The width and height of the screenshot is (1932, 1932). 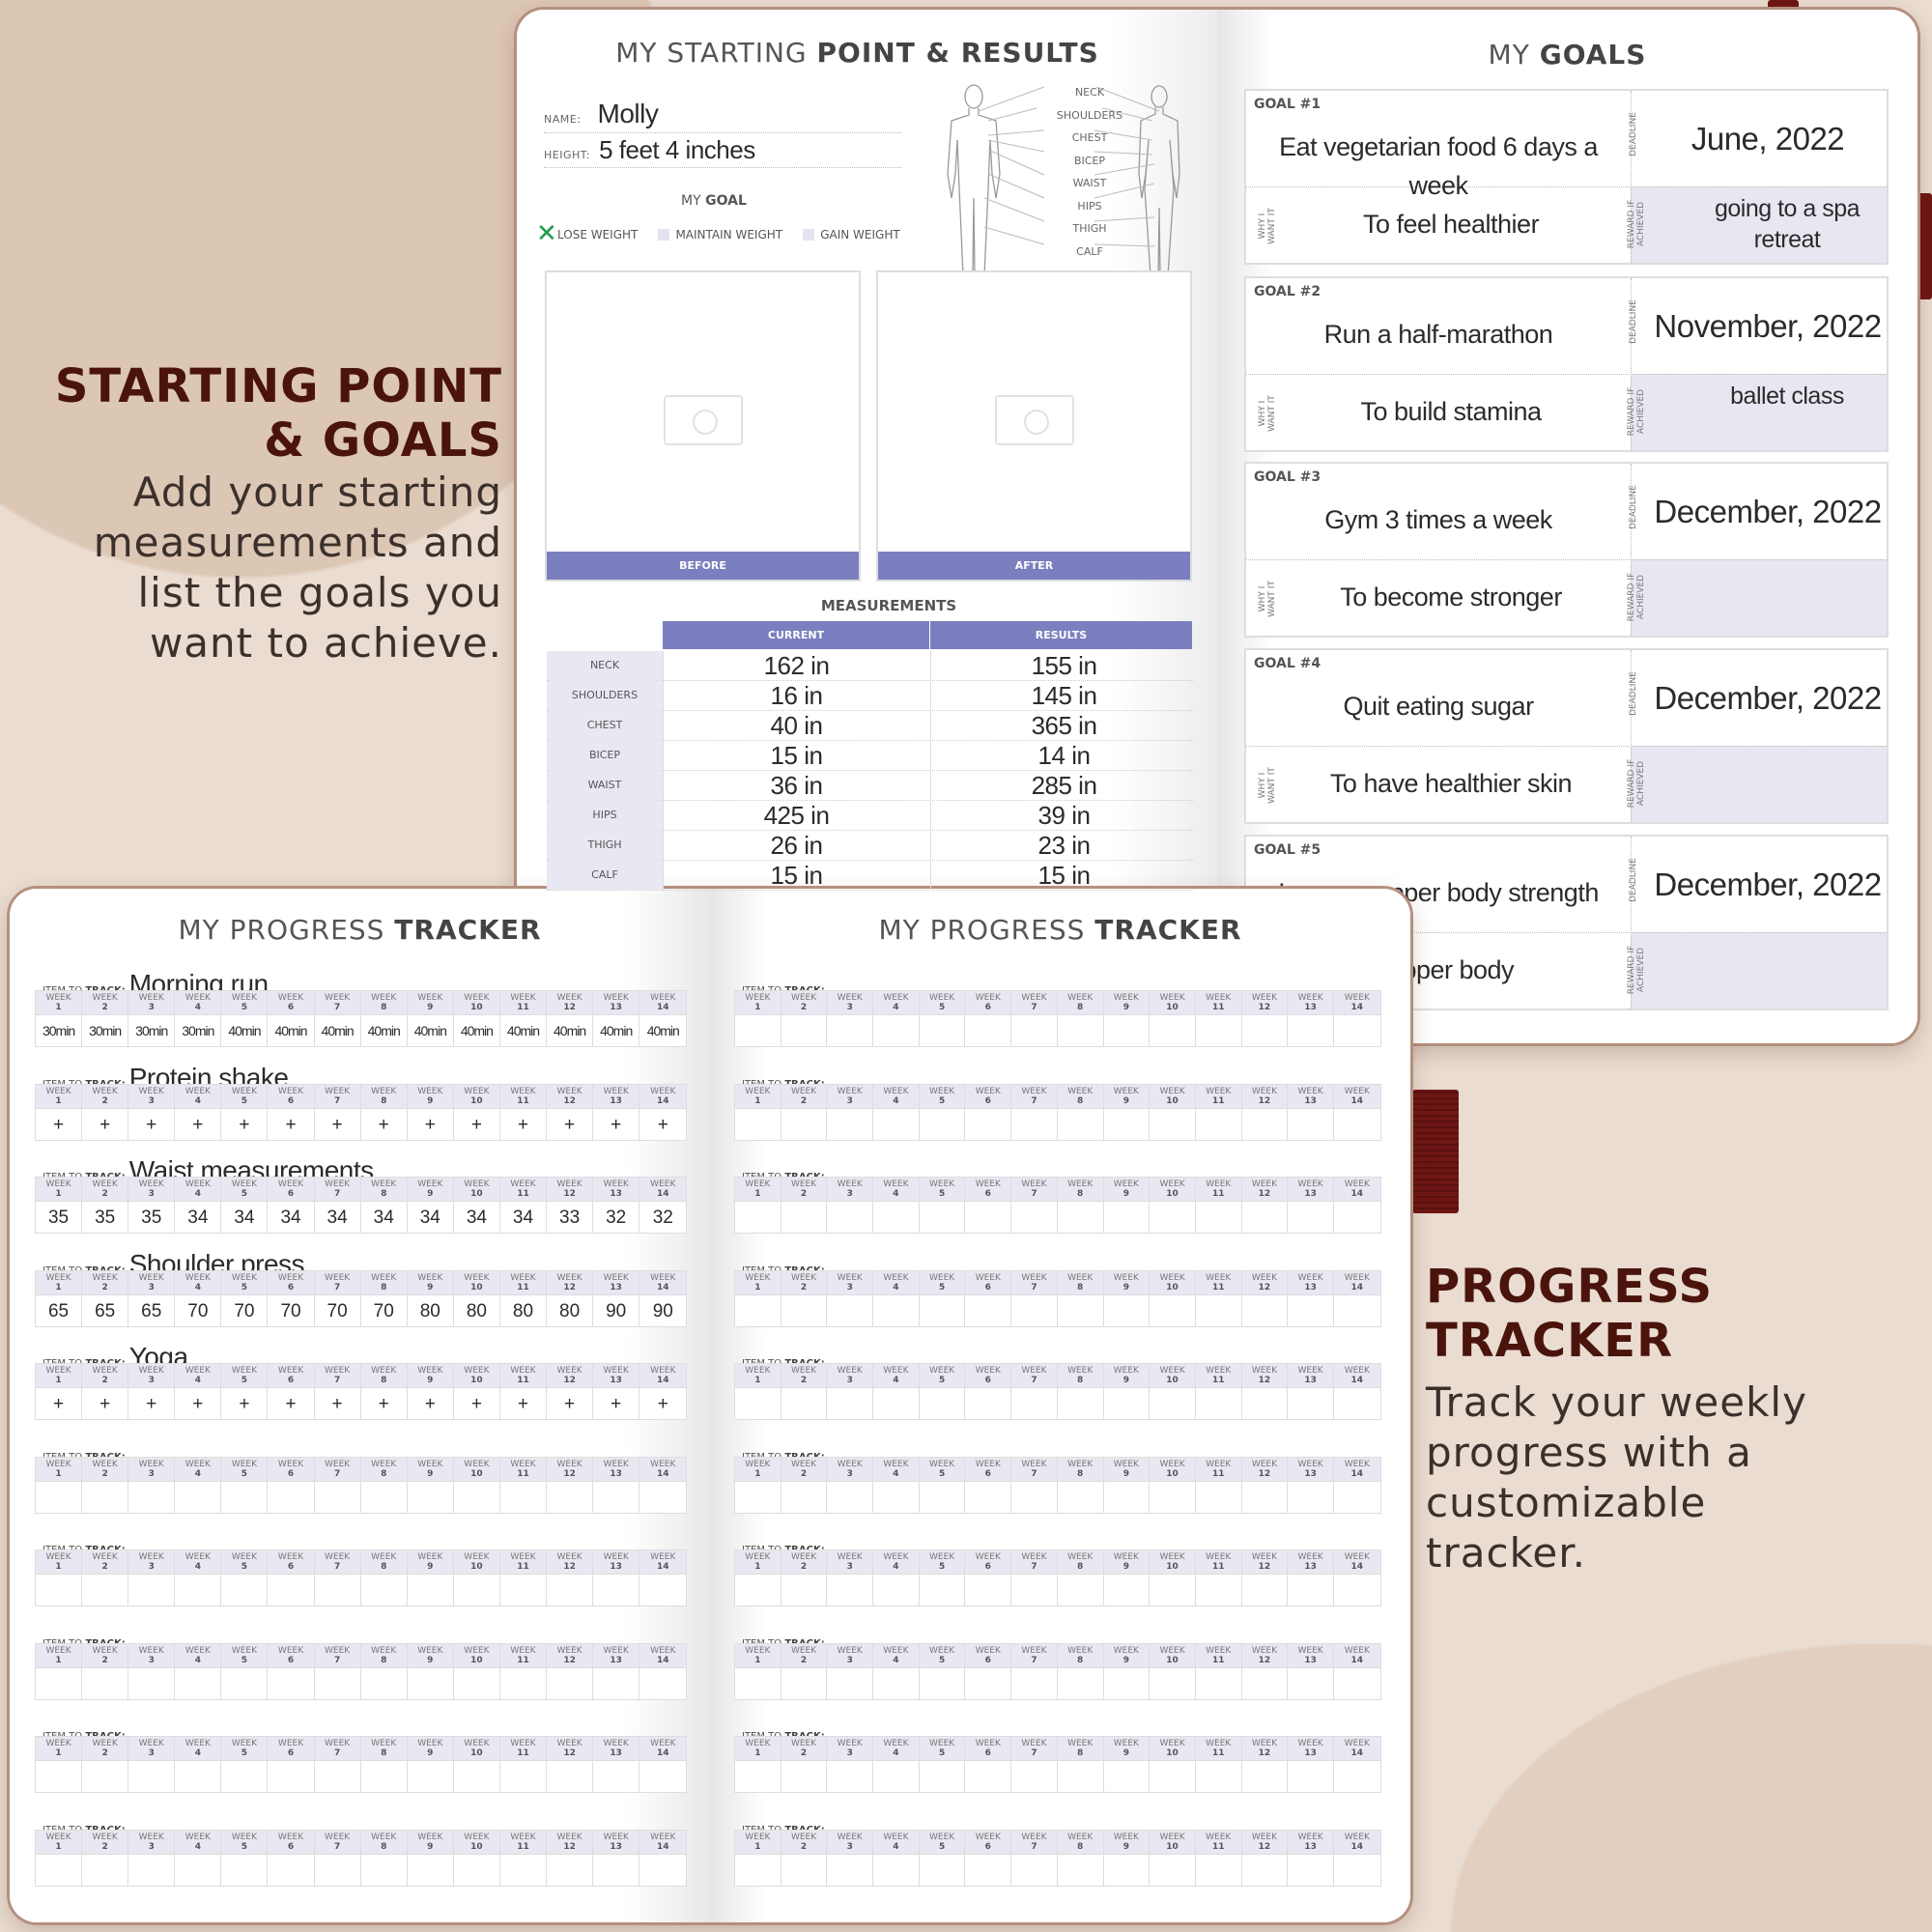 What do you see at coordinates (151, 1030) in the screenshot?
I see `week-value-cell: 30min` at bounding box center [151, 1030].